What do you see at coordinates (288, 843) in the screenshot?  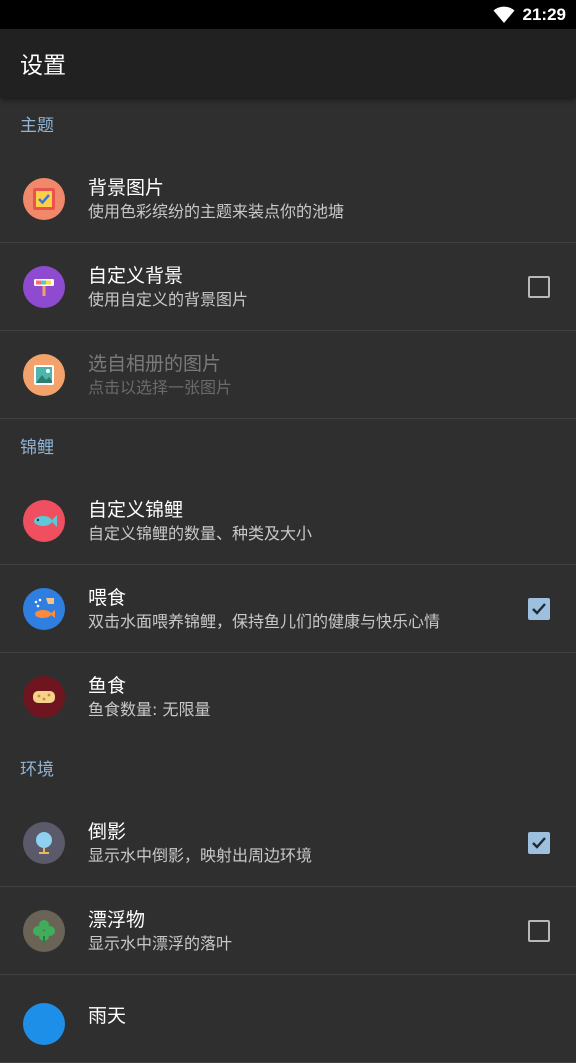 I see `setting-reflection: 倒影 显示水中倒影，映射出周边环境` at bounding box center [288, 843].